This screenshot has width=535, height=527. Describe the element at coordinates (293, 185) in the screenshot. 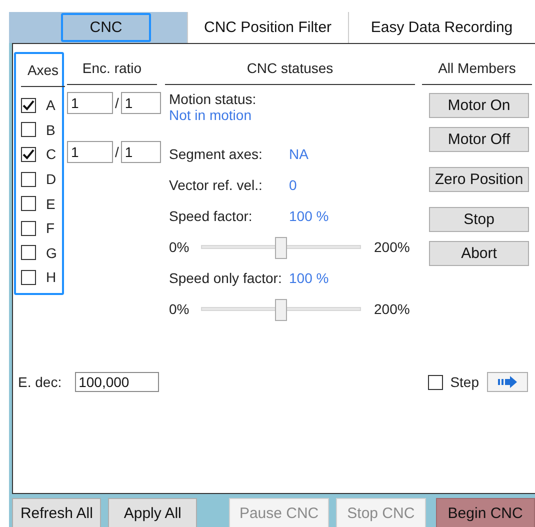

I see `status-value: 0` at that location.